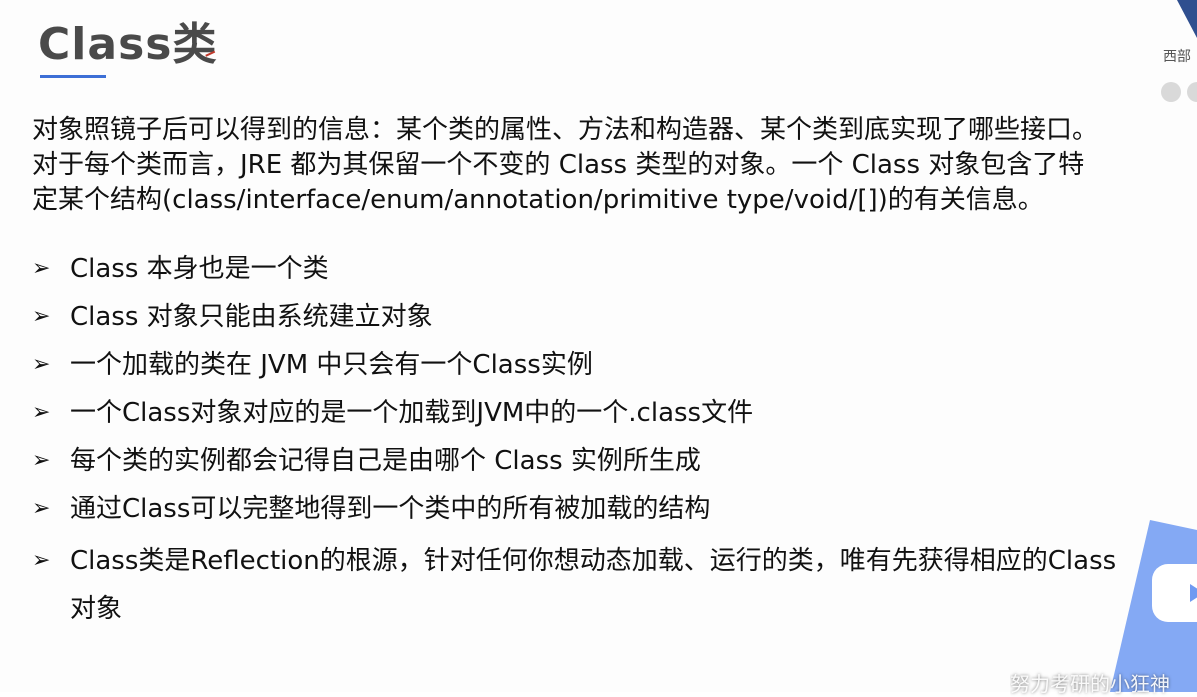  I want to click on bullet-text: 每个类的实例都会记得自己是由哪个 Class 实例所生成, so click(385, 461).